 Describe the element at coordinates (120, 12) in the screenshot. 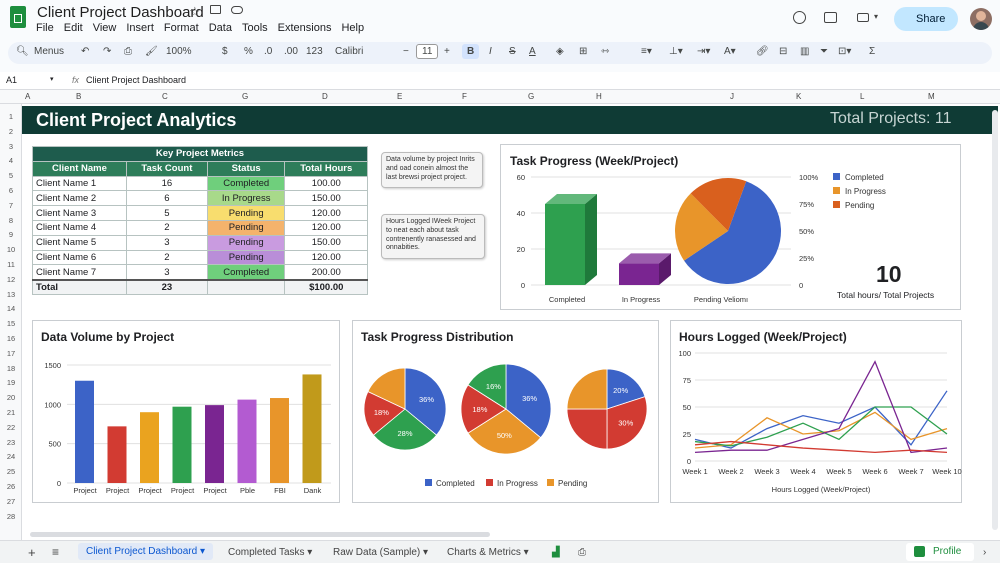

I see `document-title: Client Project Dashboard` at that location.